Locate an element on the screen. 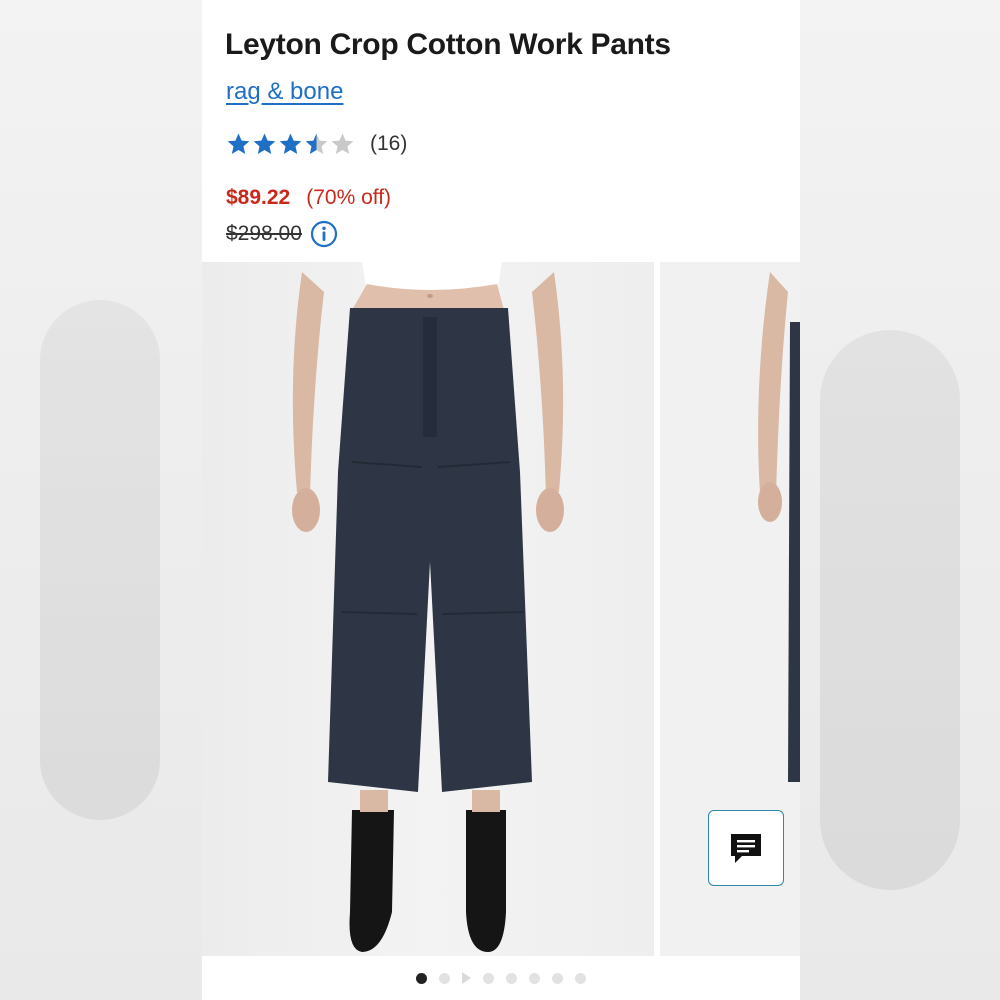 This screenshot has width=1000, height=1000. original-price-row: $298.00 is located at coordinates (282, 234).